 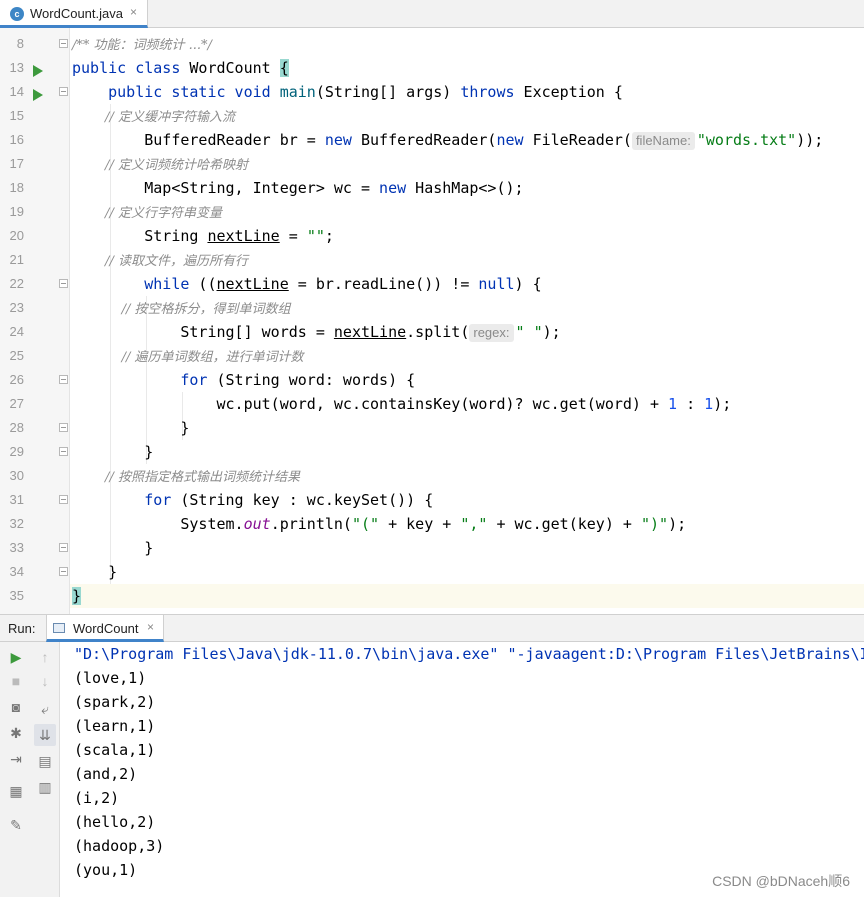 I want to click on keyword: new, so click(x=510, y=140).